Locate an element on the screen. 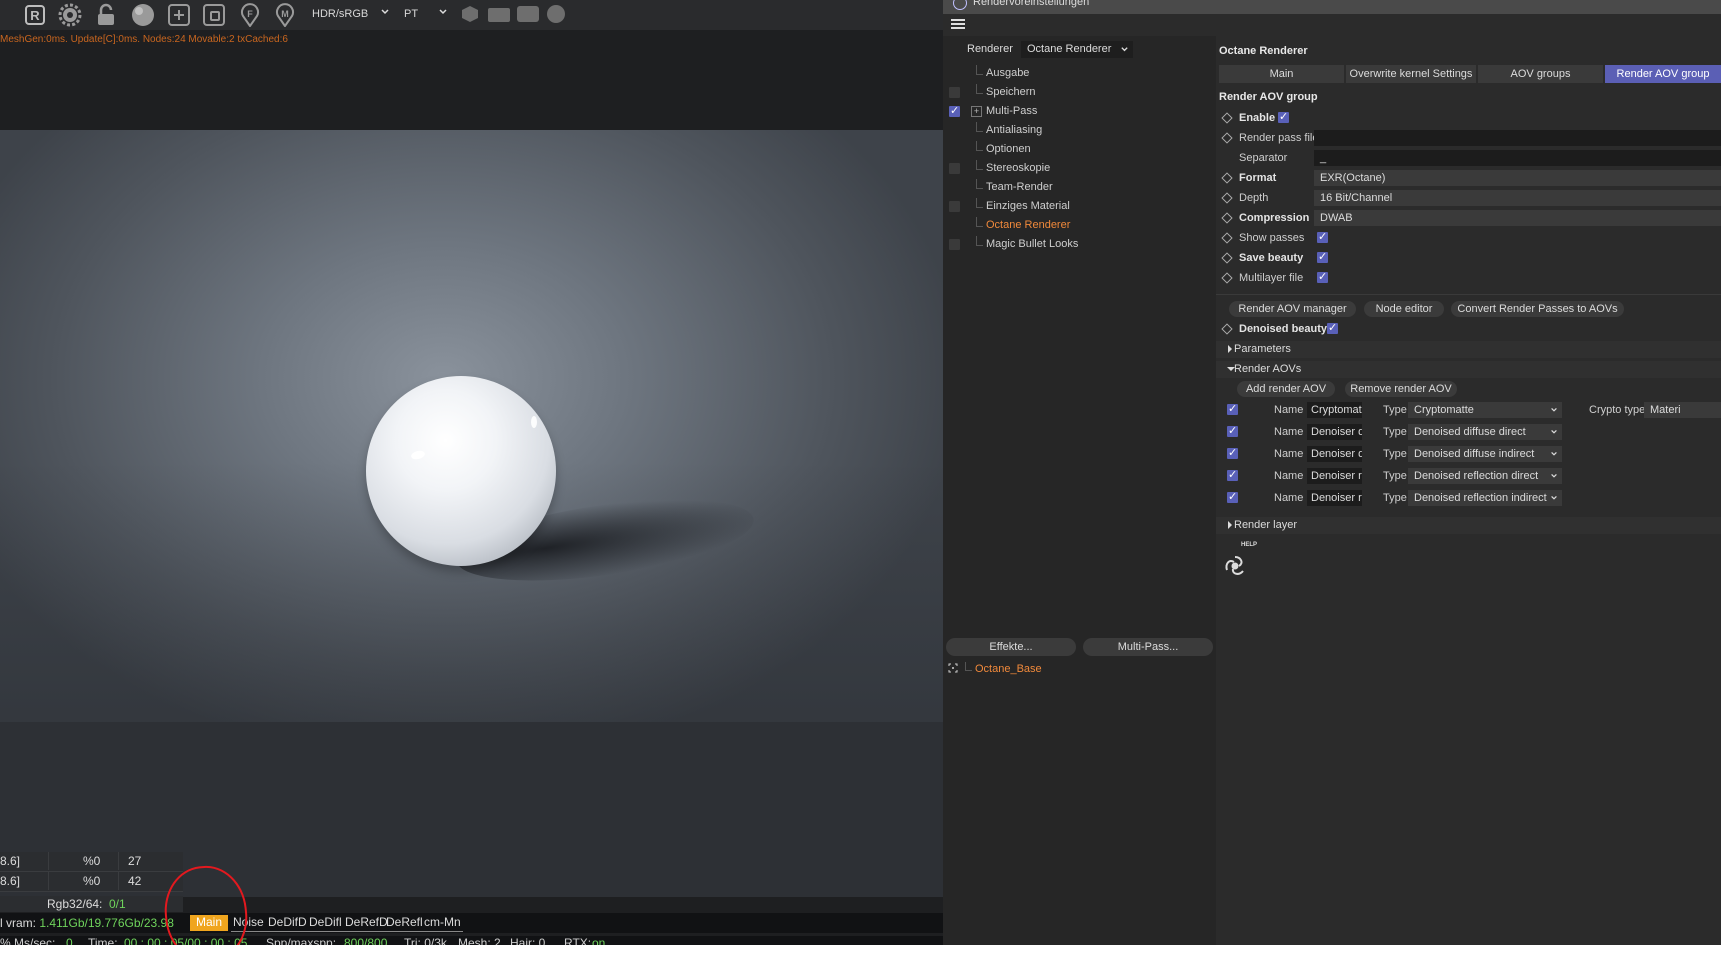  tree-item-einziges-material: Einziges Material is located at coordinates (1079, 207).